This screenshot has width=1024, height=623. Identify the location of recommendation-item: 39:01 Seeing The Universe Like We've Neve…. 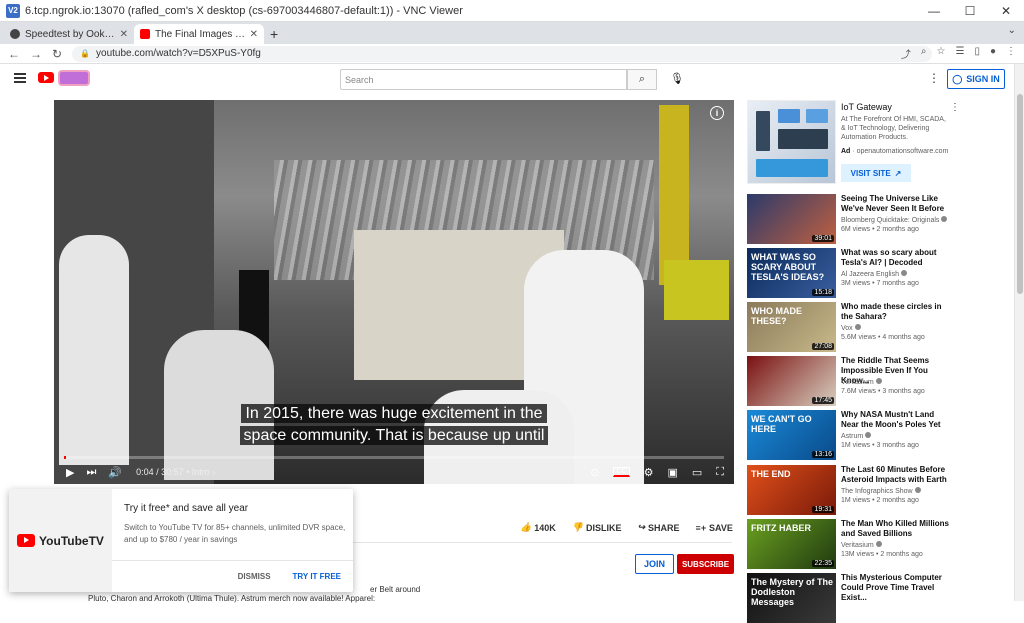
(863, 219).